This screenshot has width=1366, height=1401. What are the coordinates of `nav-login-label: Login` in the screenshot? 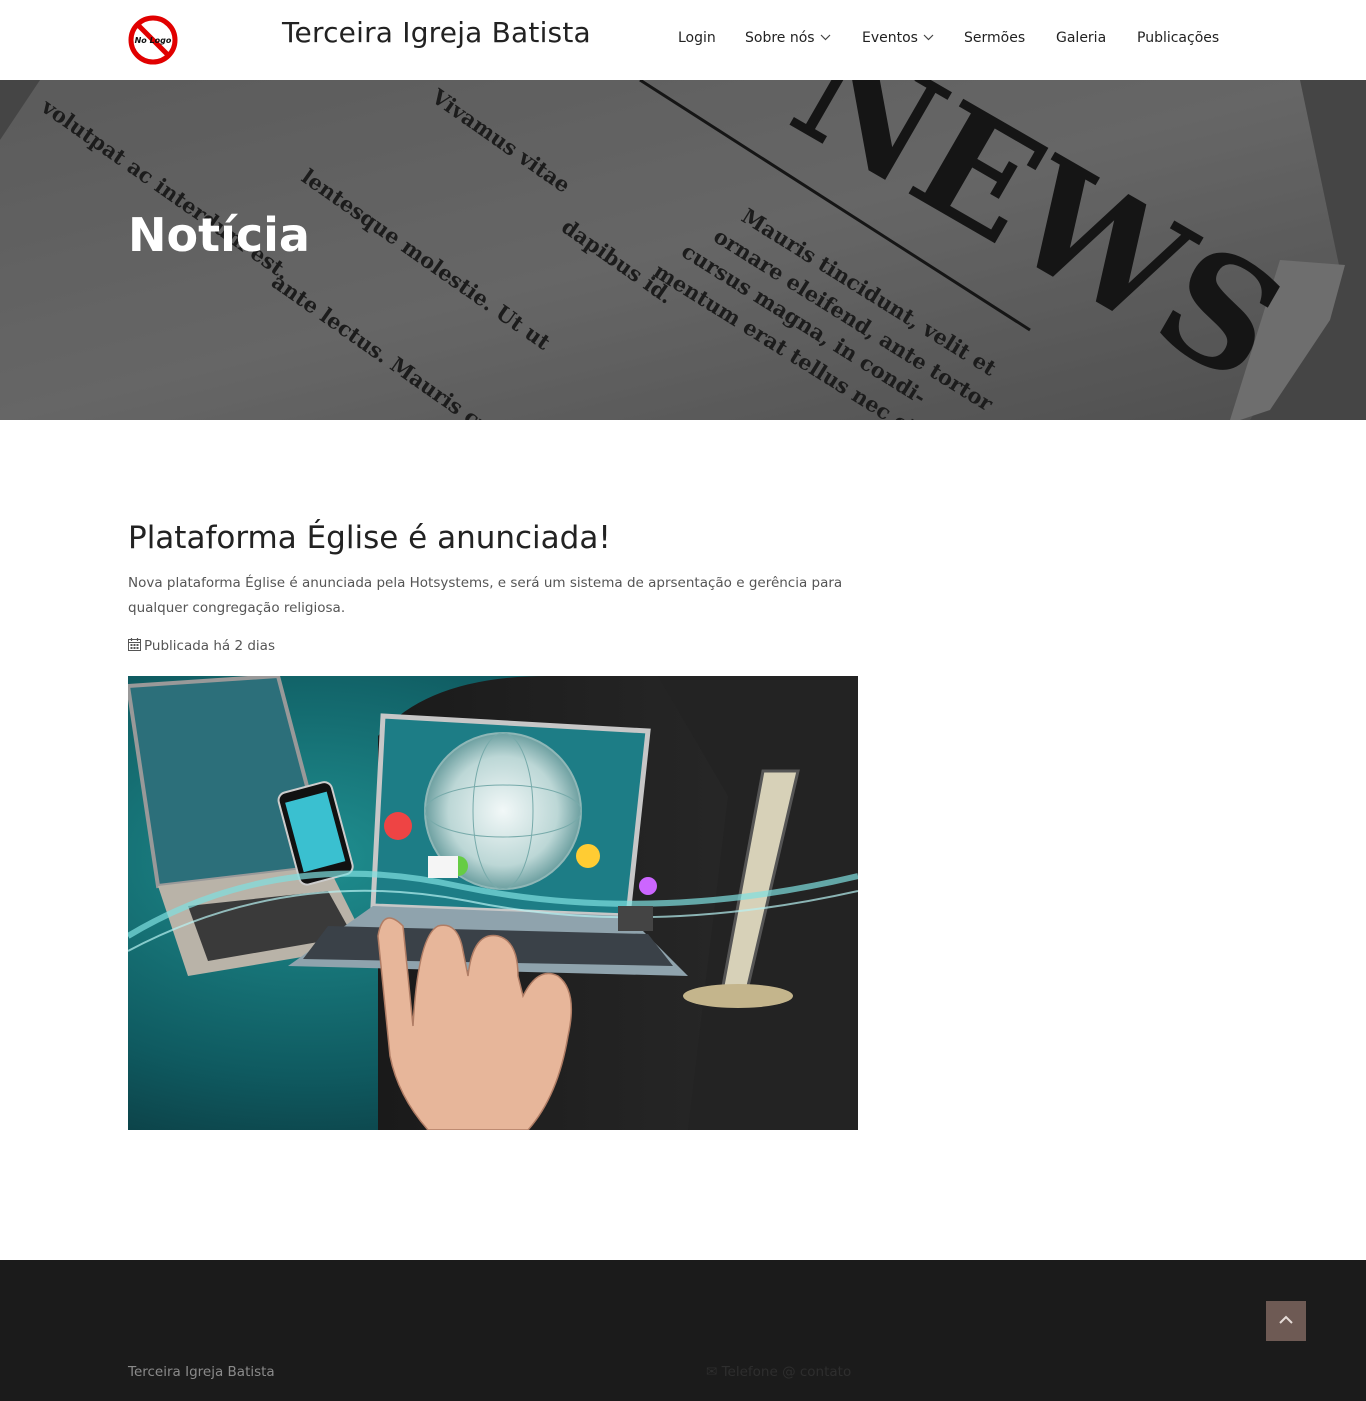 It's located at (697, 38).